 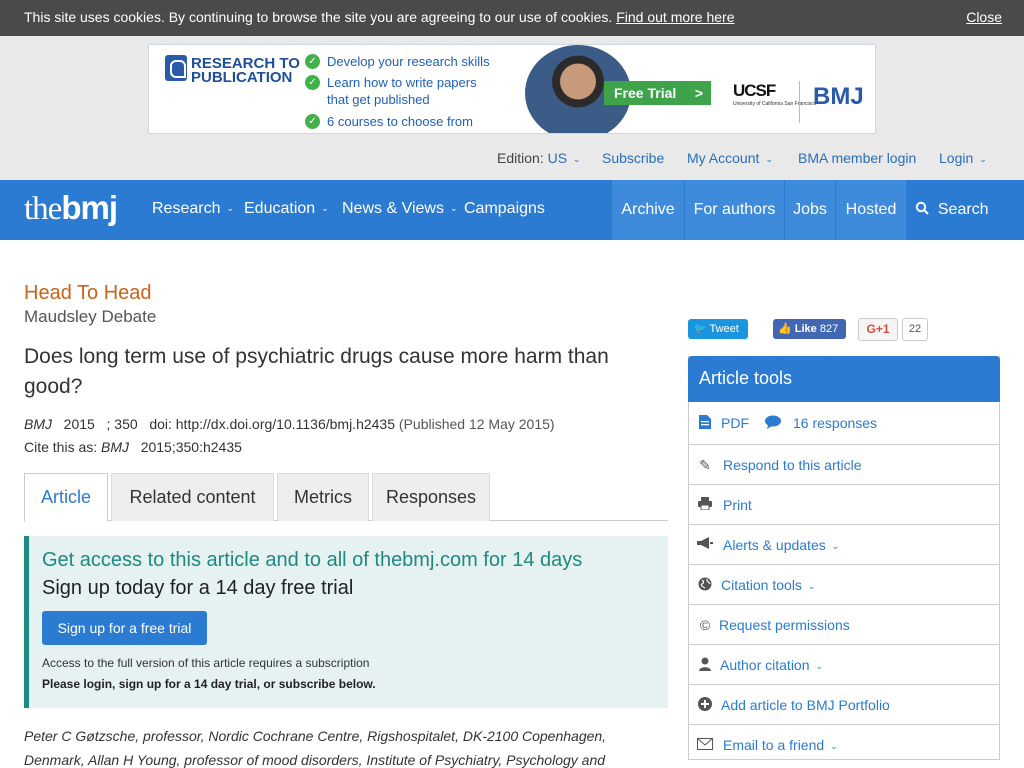 I want to click on my-account-link: My Account, so click(x=723, y=158).